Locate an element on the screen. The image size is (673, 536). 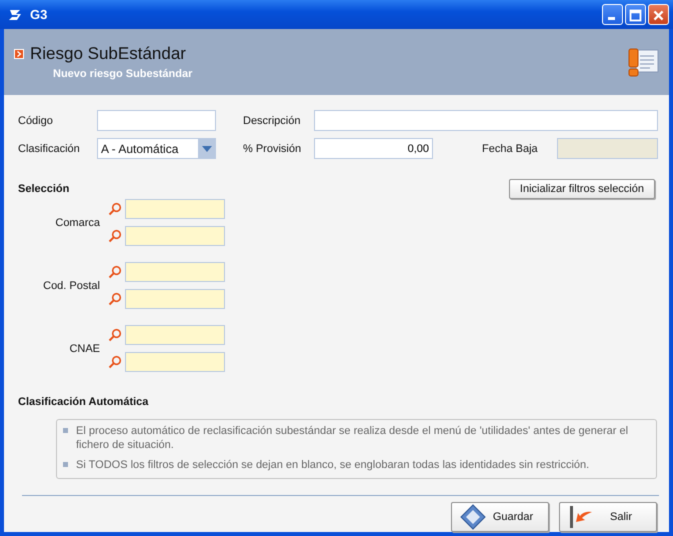
close-button is located at coordinates (658, 15).